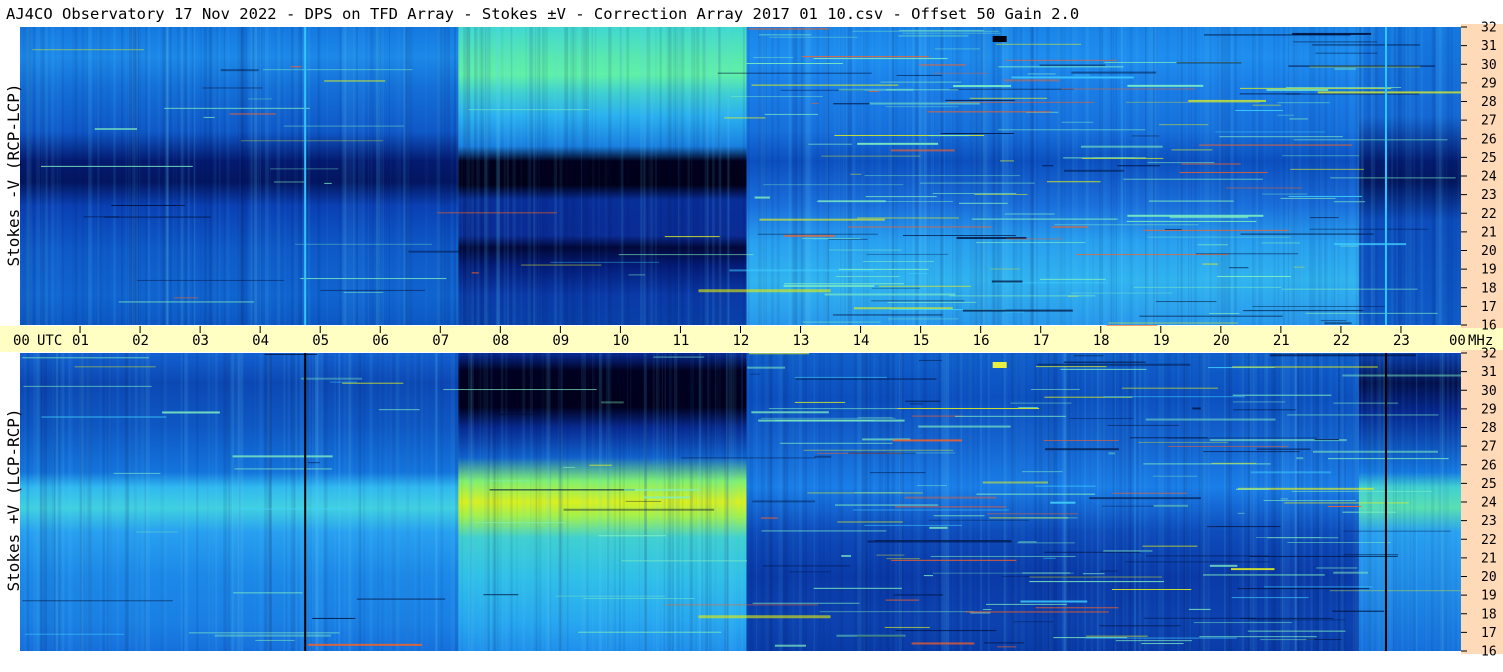  I want to click on frequency-tick-label: 23, so click(1489, 195).